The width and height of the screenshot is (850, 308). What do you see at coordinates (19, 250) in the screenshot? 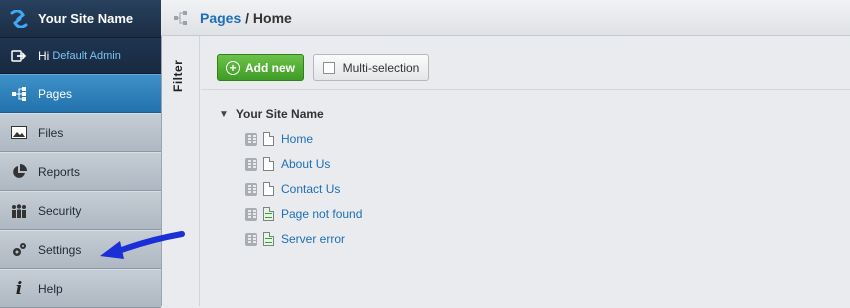
I see `gears-icon` at bounding box center [19, 250].